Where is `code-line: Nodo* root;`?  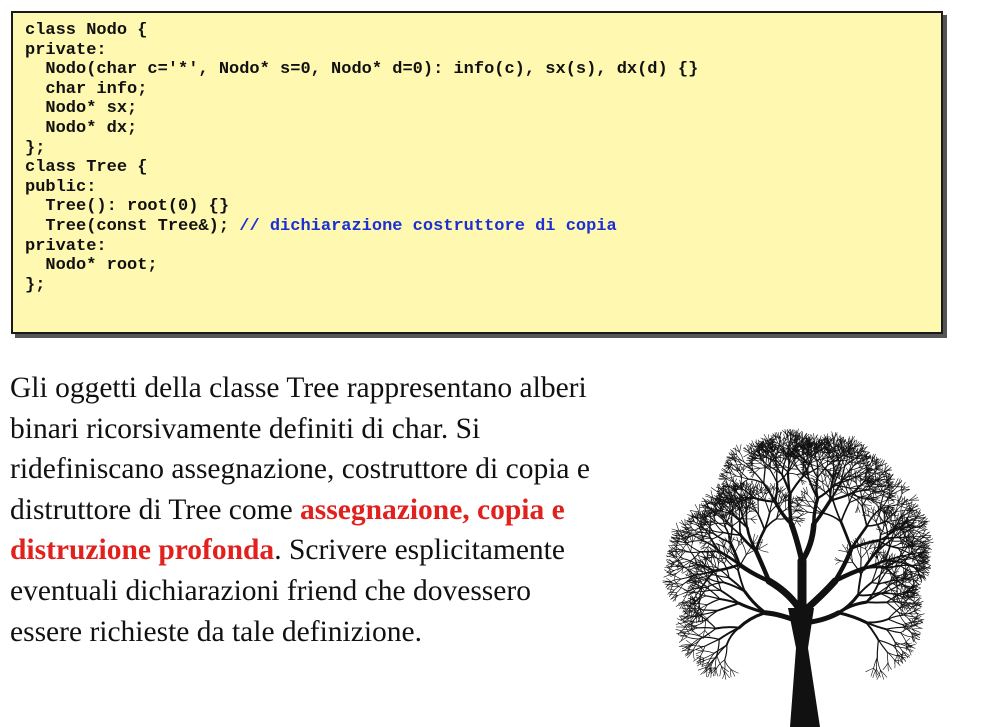 code-line: Nodo* root; is located at coordinates (91, 266).